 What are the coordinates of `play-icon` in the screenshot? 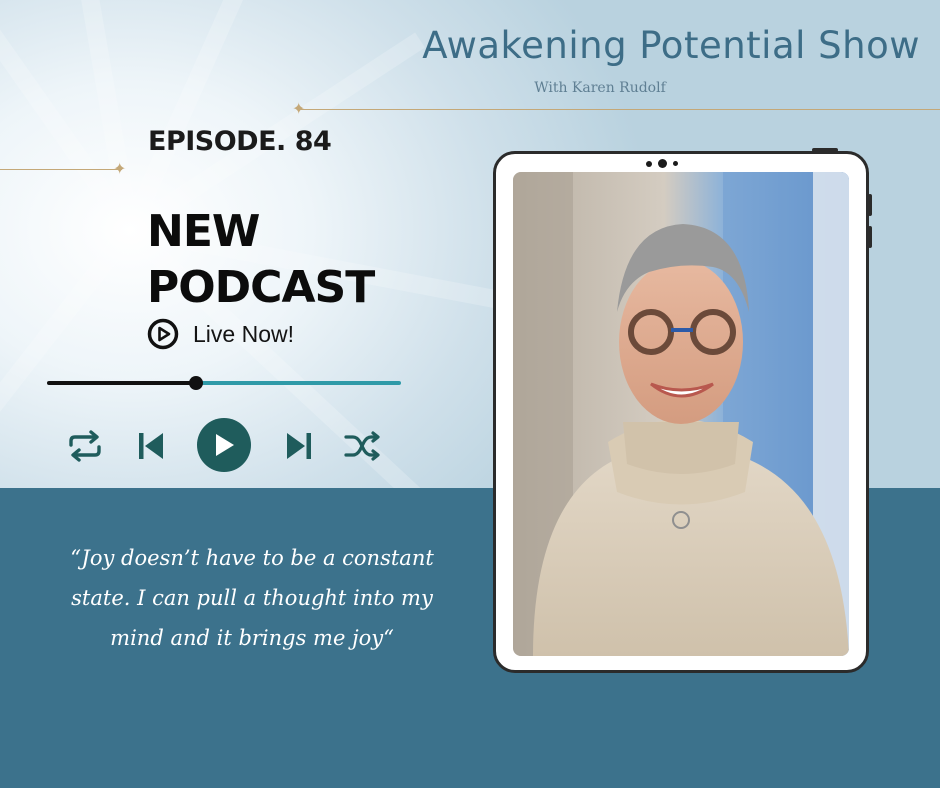 It's located at (225, 445).